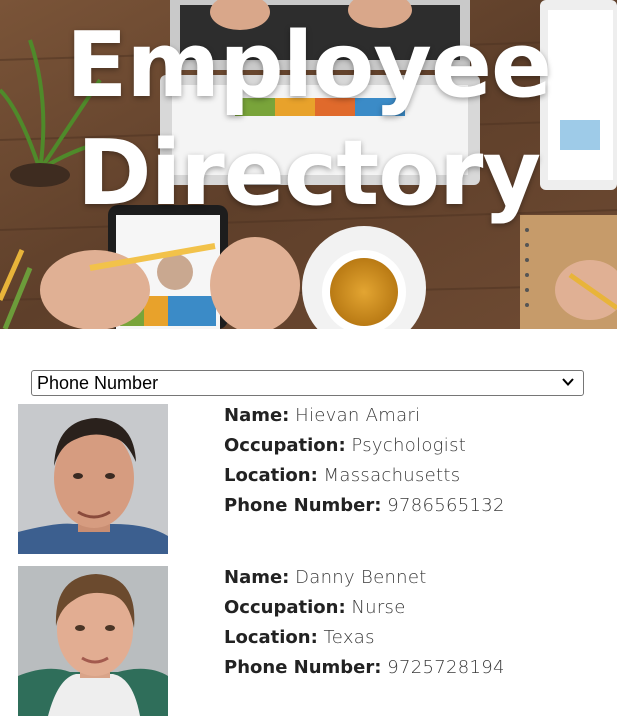 This screenshot has width=617, height=724. Describe the element at coordinates (378, 607) in the screenshot. I see `employee-occupation: Nurse` at that location.